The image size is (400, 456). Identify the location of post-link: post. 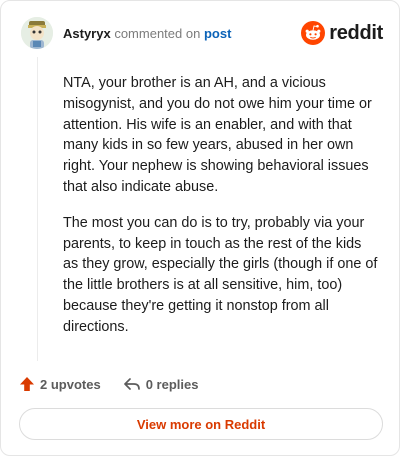
(217, 33).